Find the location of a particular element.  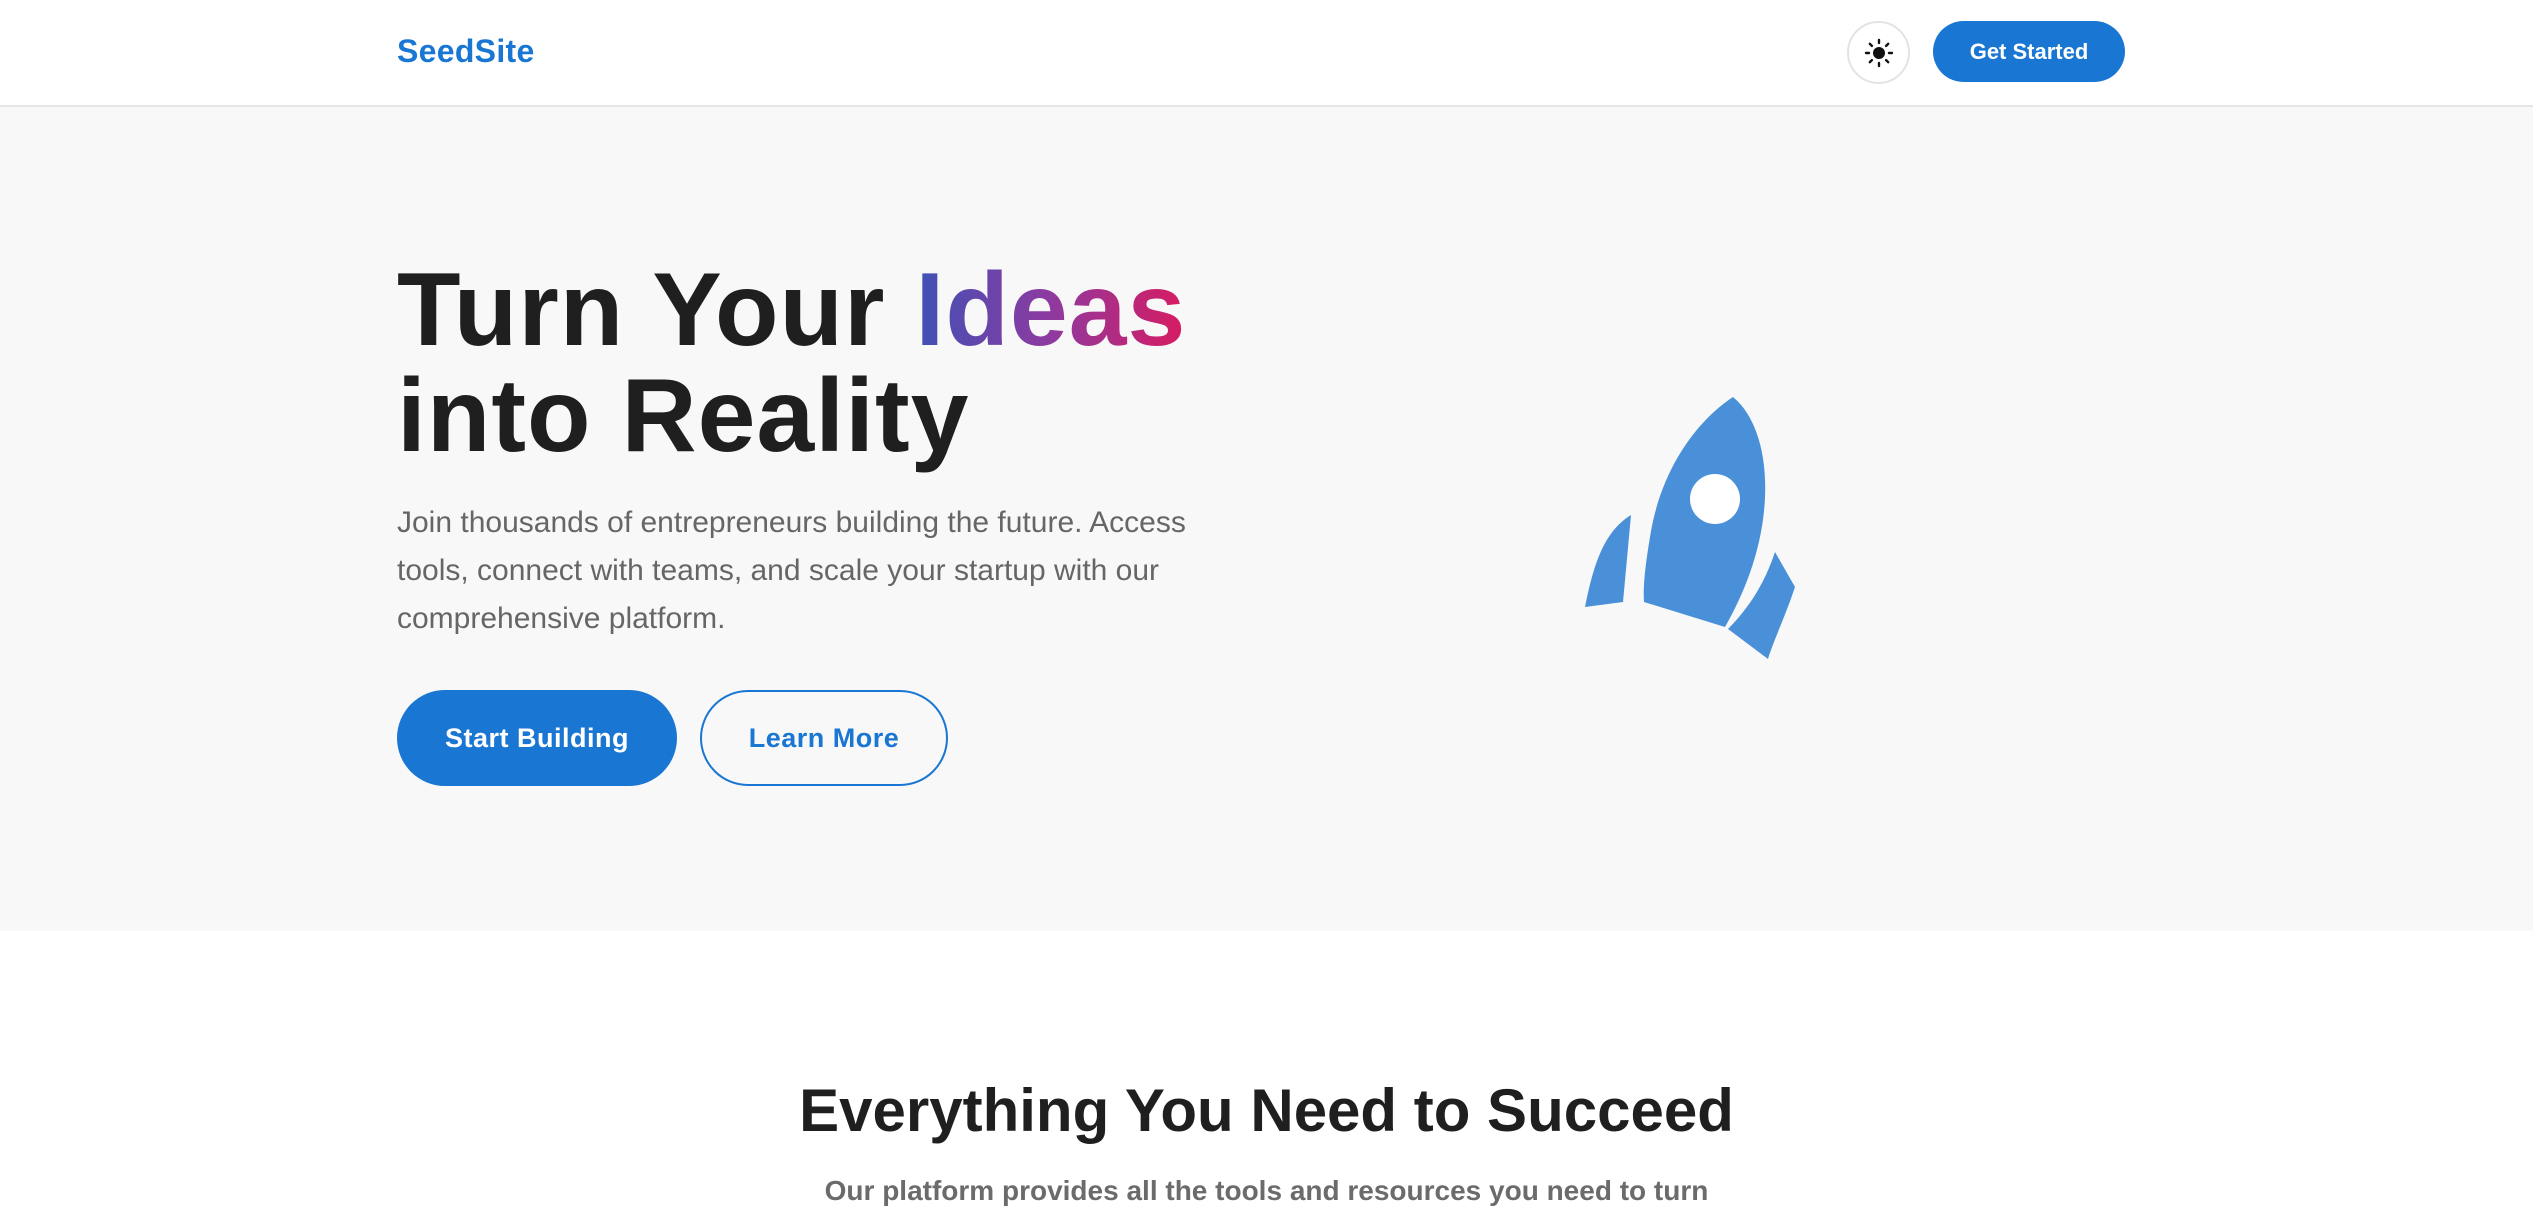

site-header: SeedSite Get Started is located at coordinates (1266, 53).